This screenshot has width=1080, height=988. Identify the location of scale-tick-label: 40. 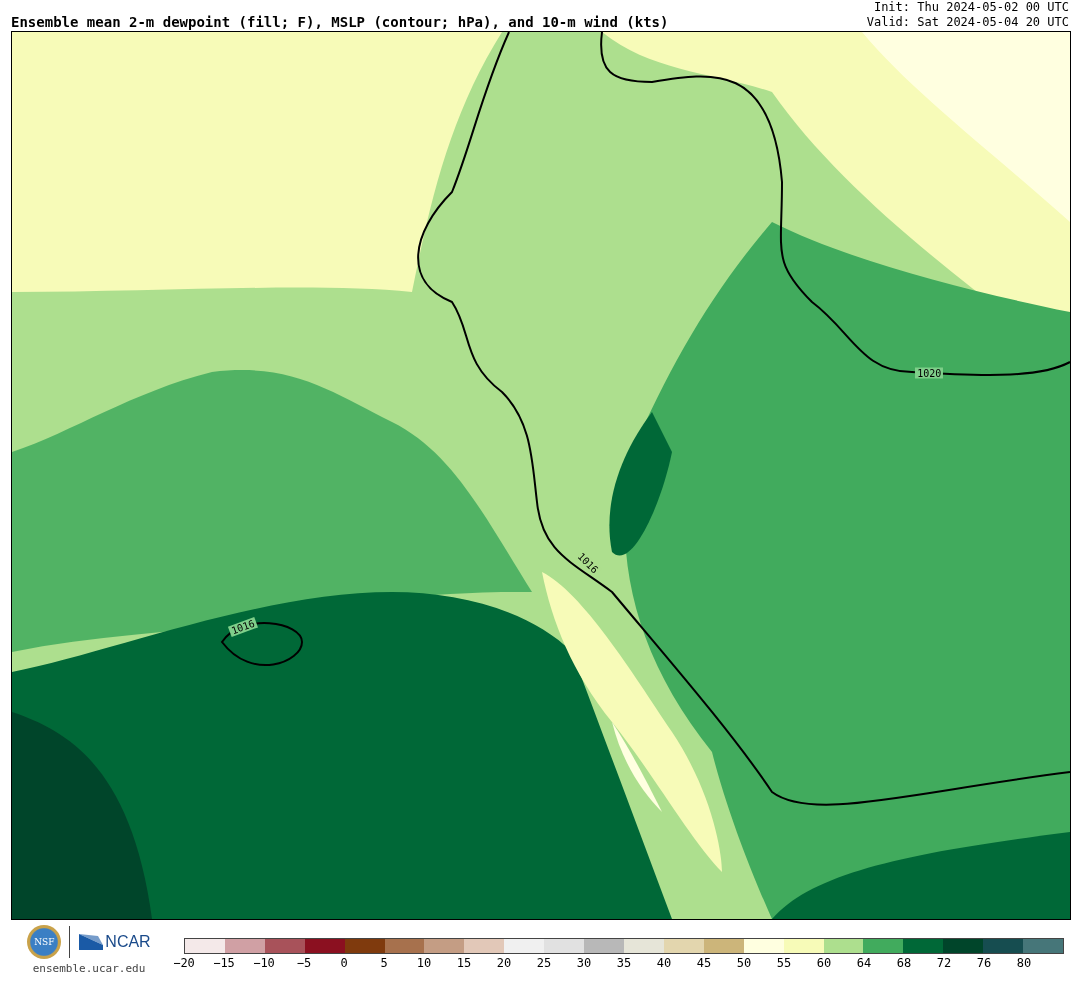
(664, 963).